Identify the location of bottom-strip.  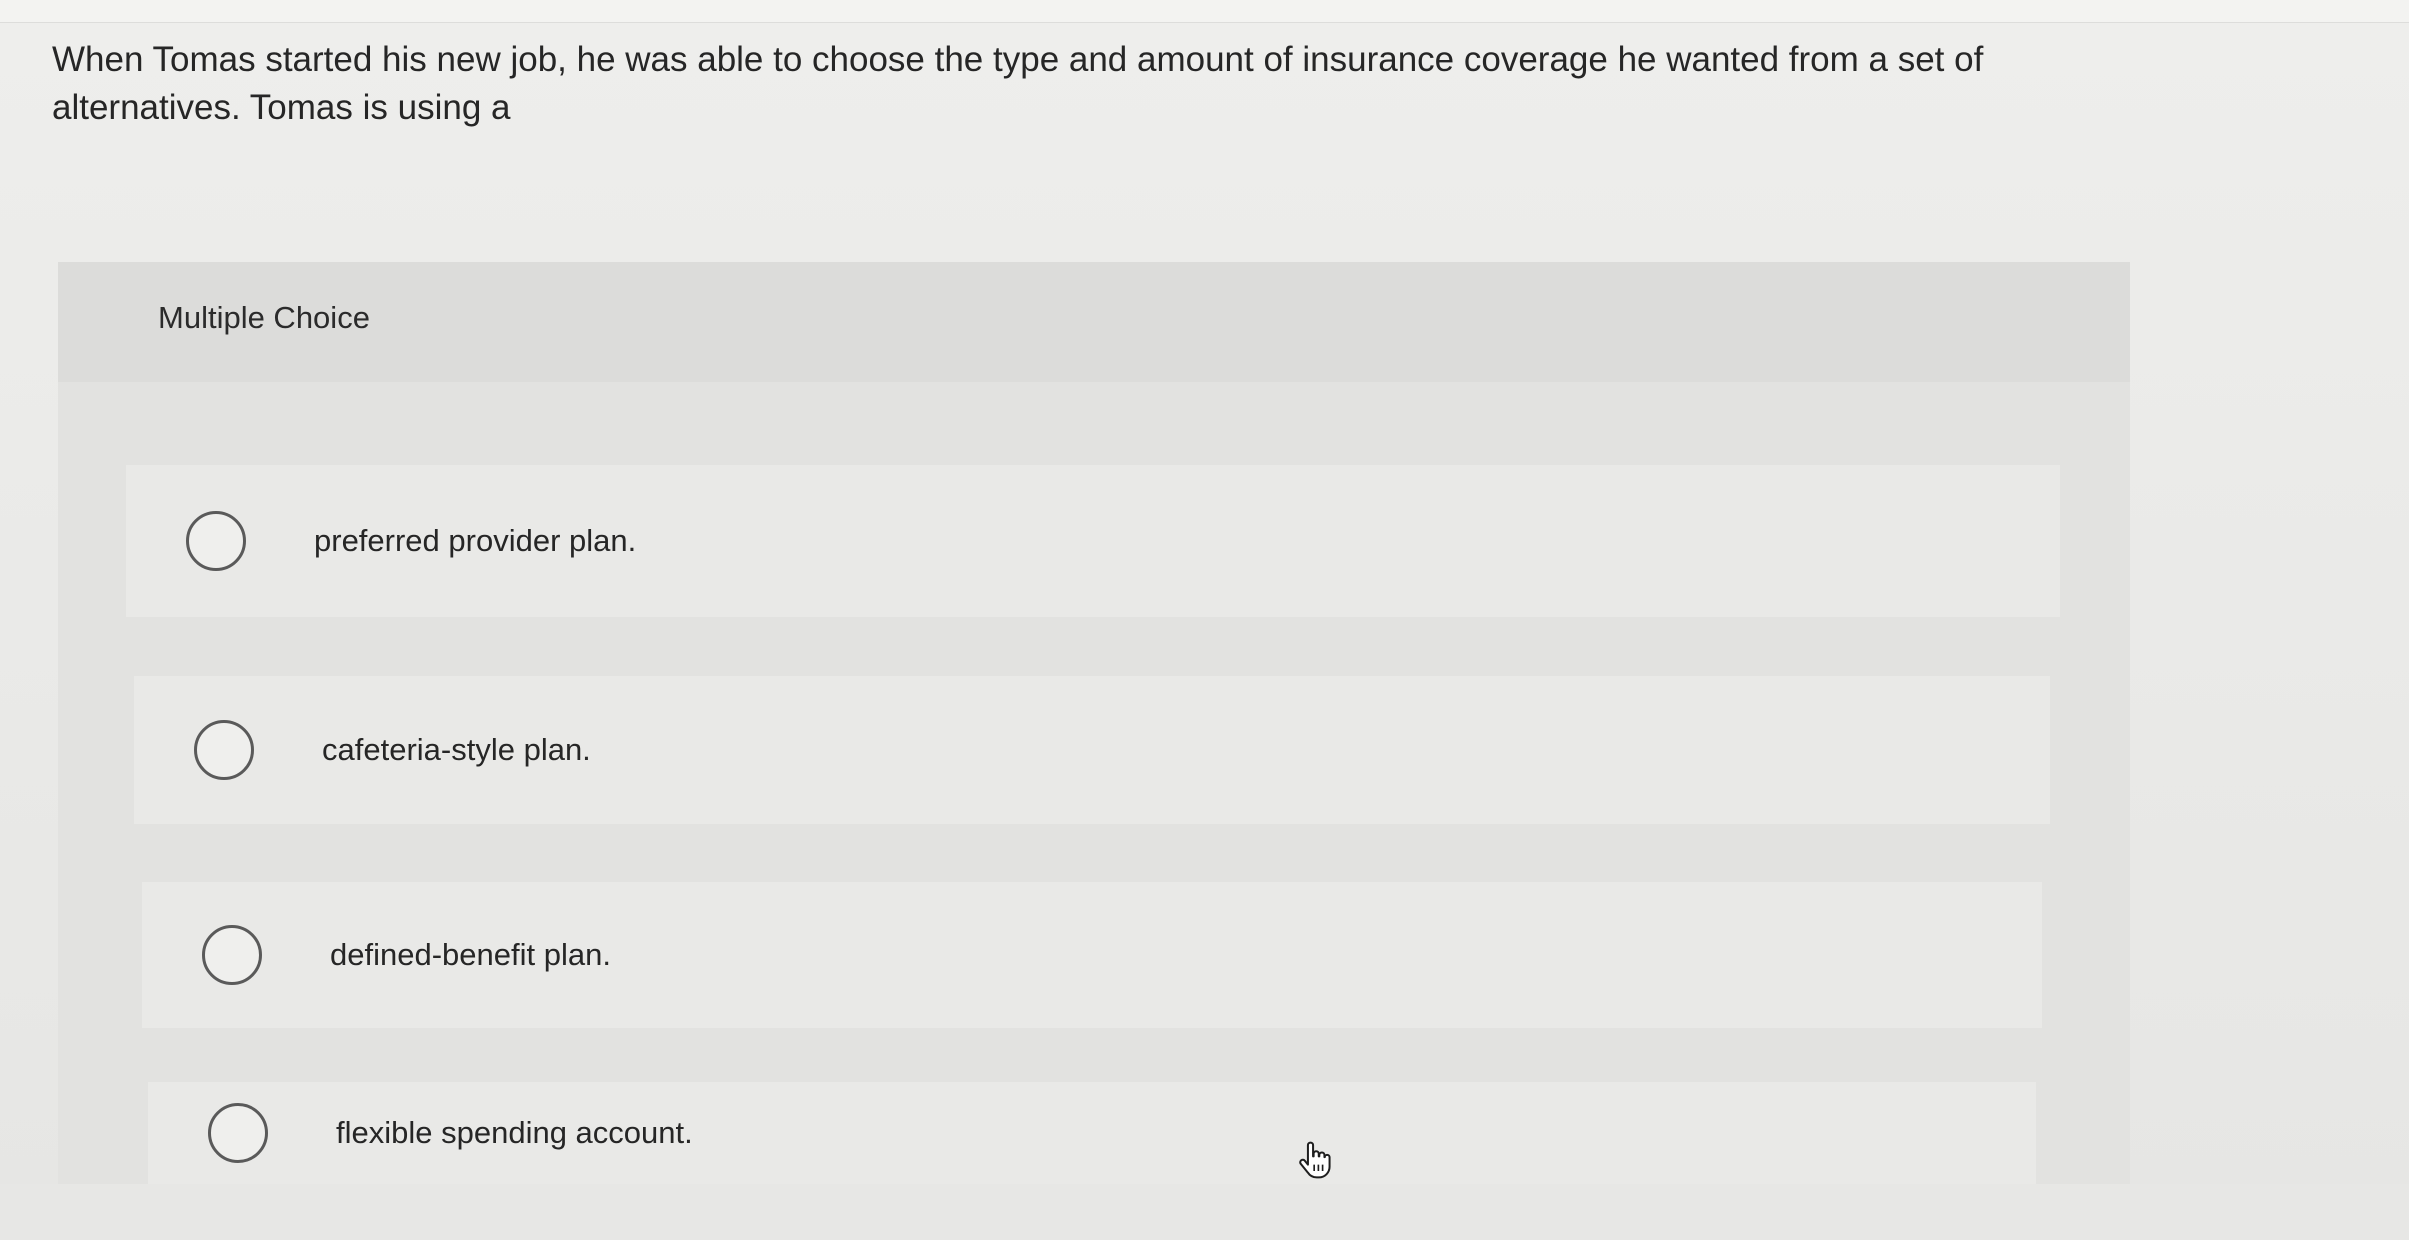
(1204, 1212).